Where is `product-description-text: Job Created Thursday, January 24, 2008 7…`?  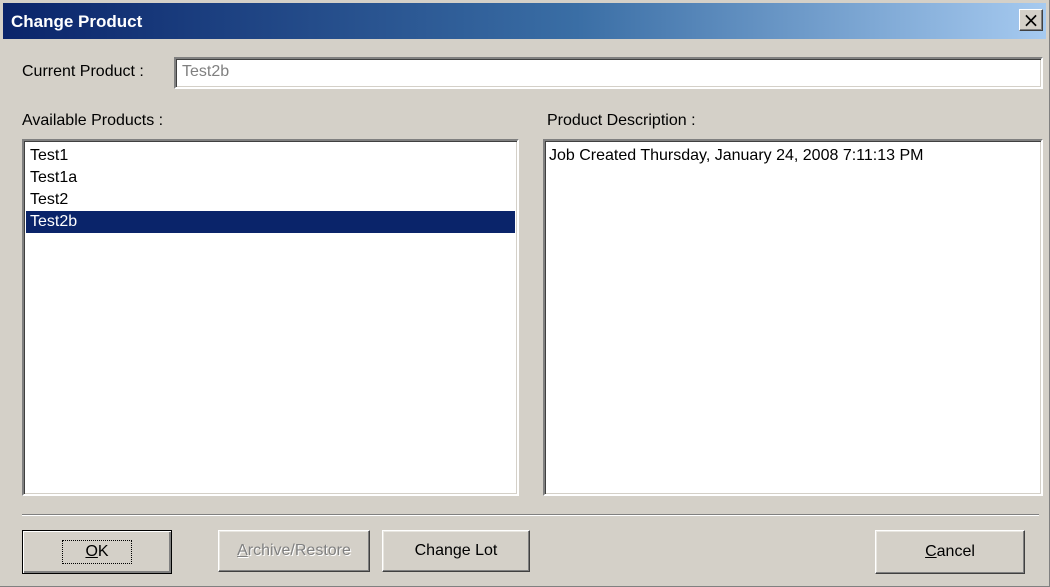 product-description-text: Job Created Thursday, January 24, 2008 7… is located at coordinates (736, 155).